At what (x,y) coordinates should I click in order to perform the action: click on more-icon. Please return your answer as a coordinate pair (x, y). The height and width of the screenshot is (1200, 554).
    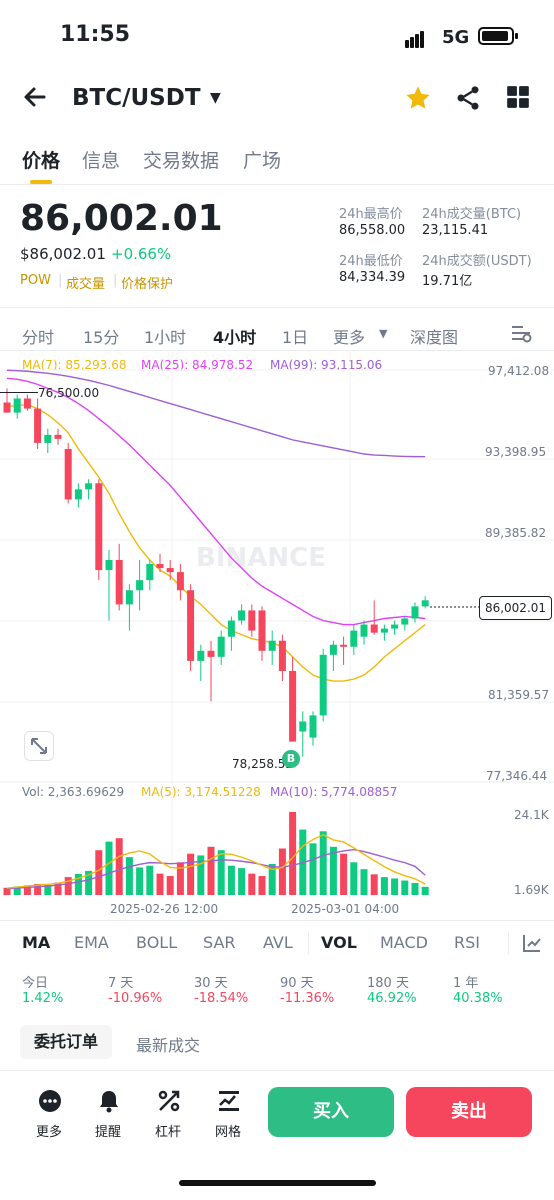
    Looking at the image, I should click on (50, 1101).